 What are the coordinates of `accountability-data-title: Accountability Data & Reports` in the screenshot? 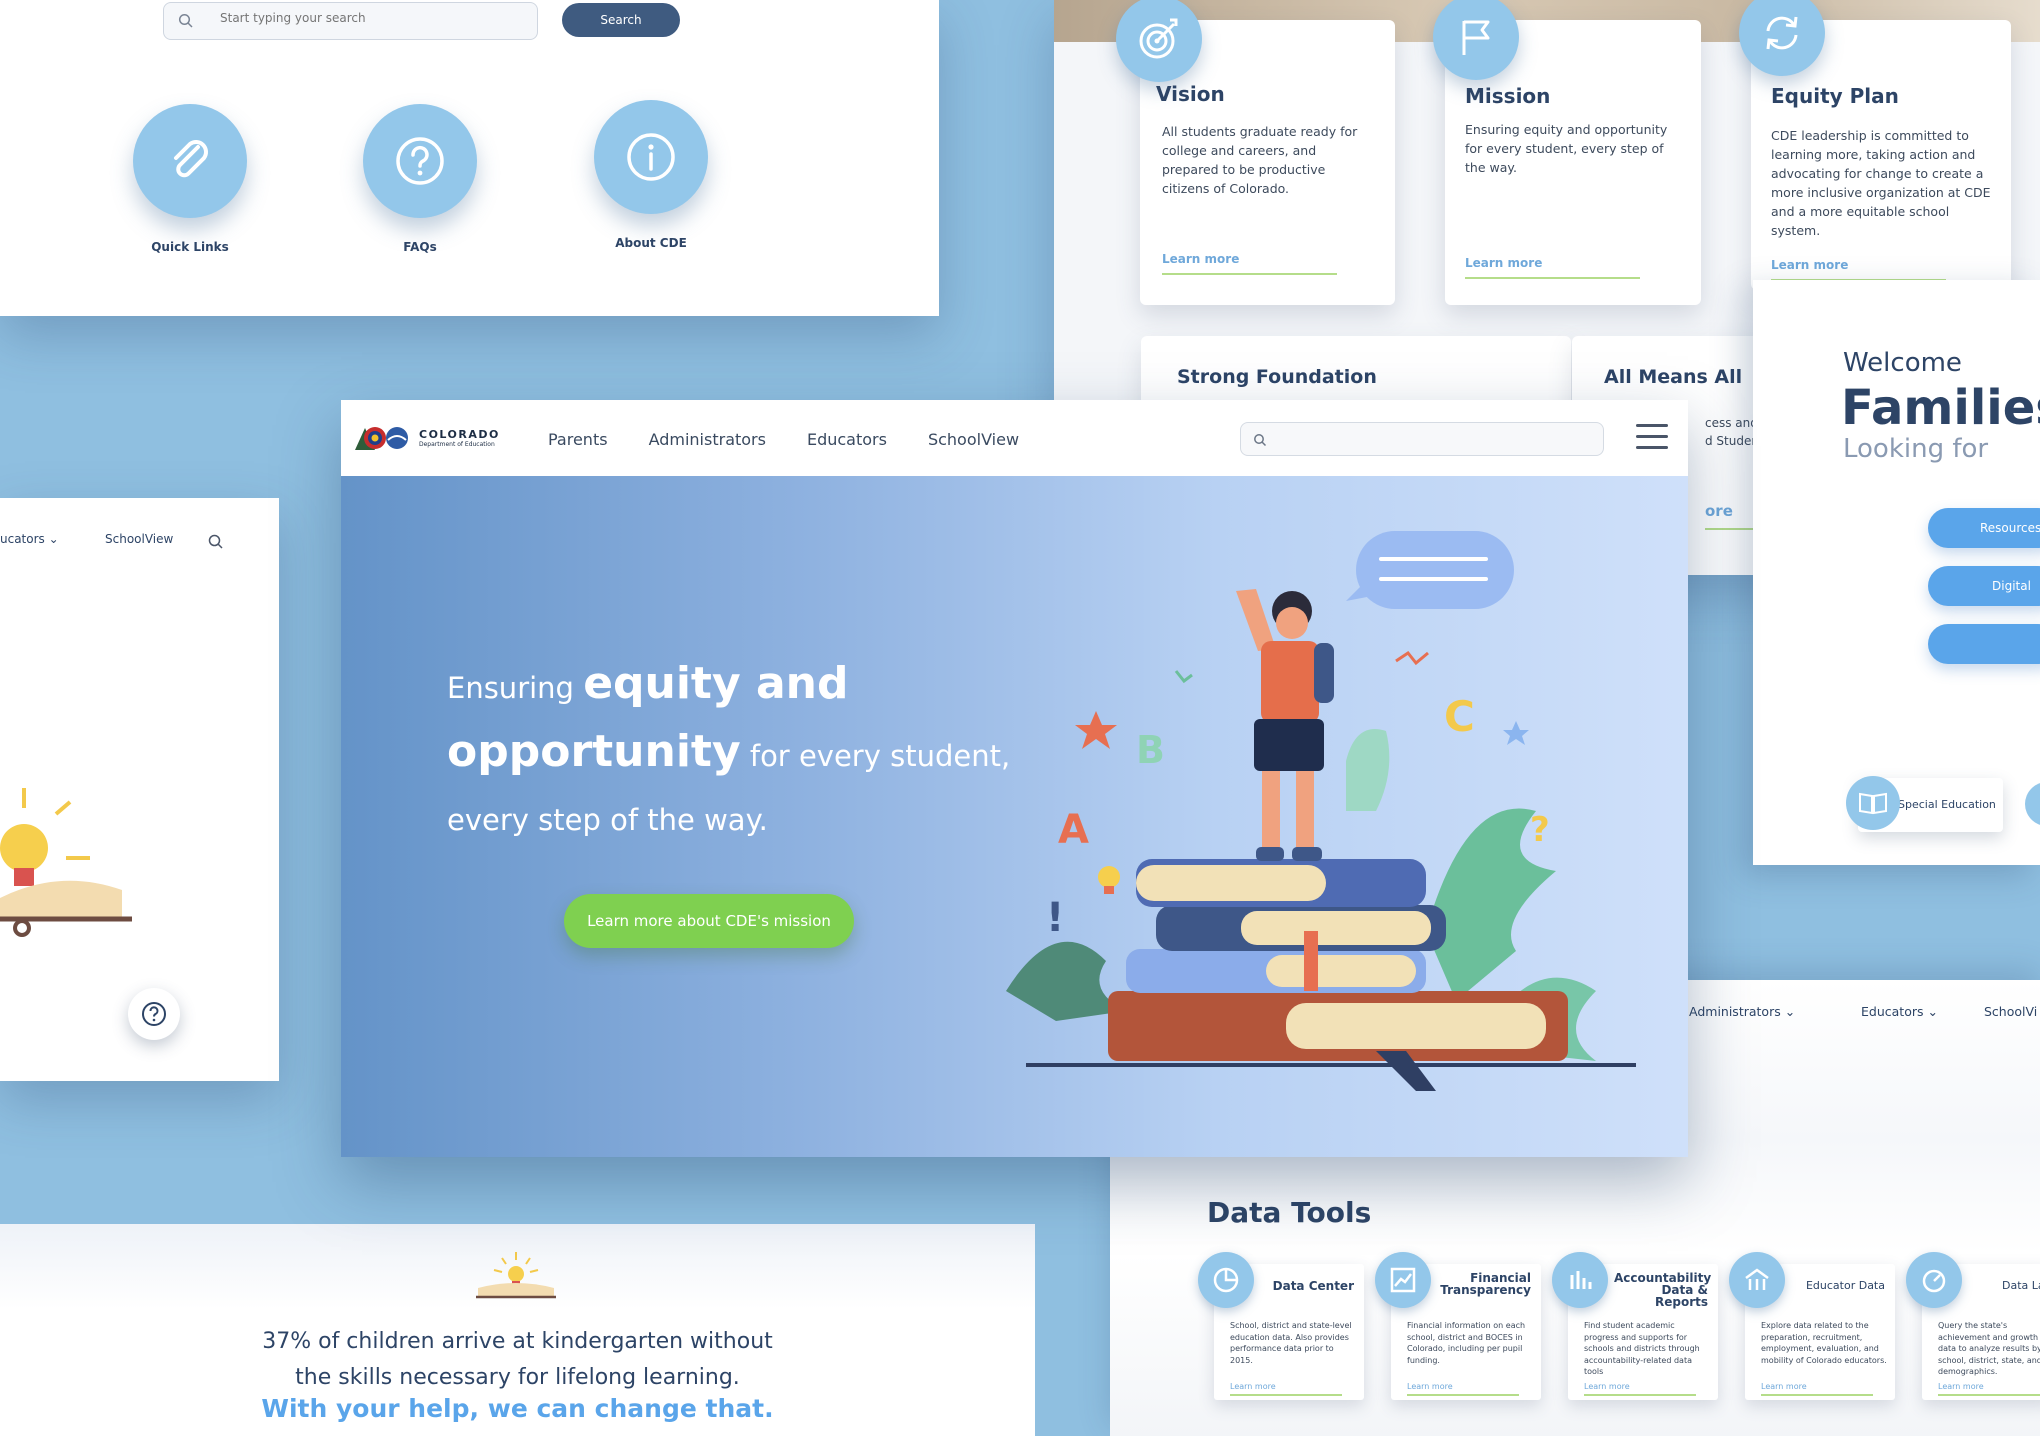 It's located at (1663, 1290).